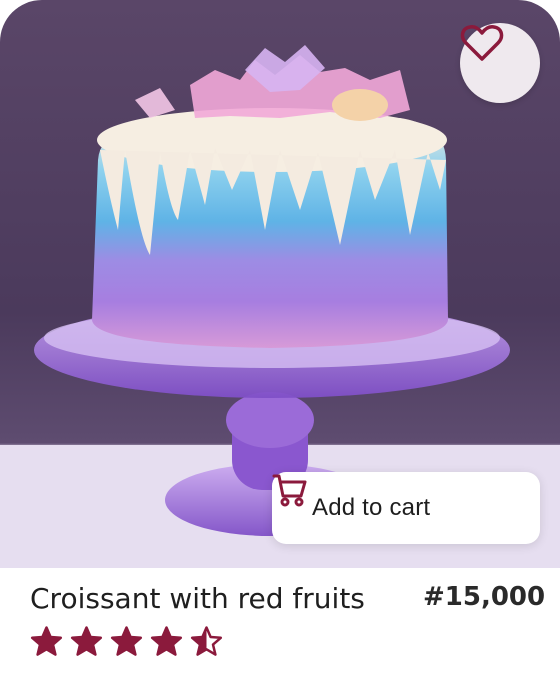  I want to click on favorite-button, so click(500, 63).